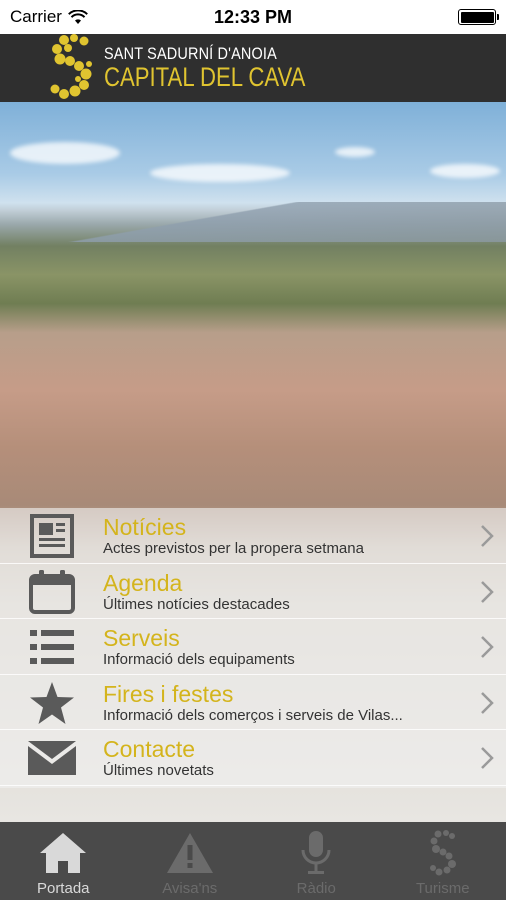 Image resolution: width=506 pixels, height=900 pixels. I want to click on newspaper-icon, so click(52, 536).